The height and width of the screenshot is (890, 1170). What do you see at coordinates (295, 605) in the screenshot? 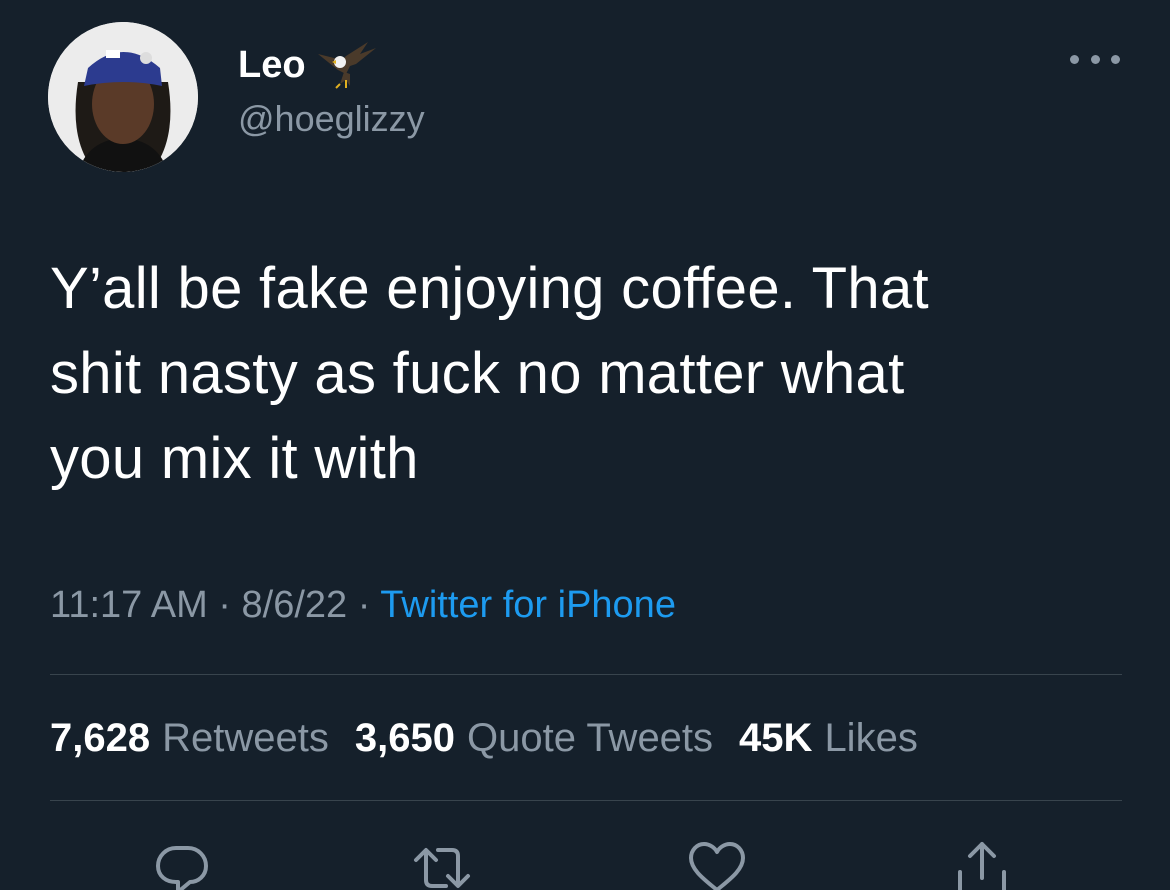
I see `tweet-date: 8/6/22` at bounding box center [295, 605].